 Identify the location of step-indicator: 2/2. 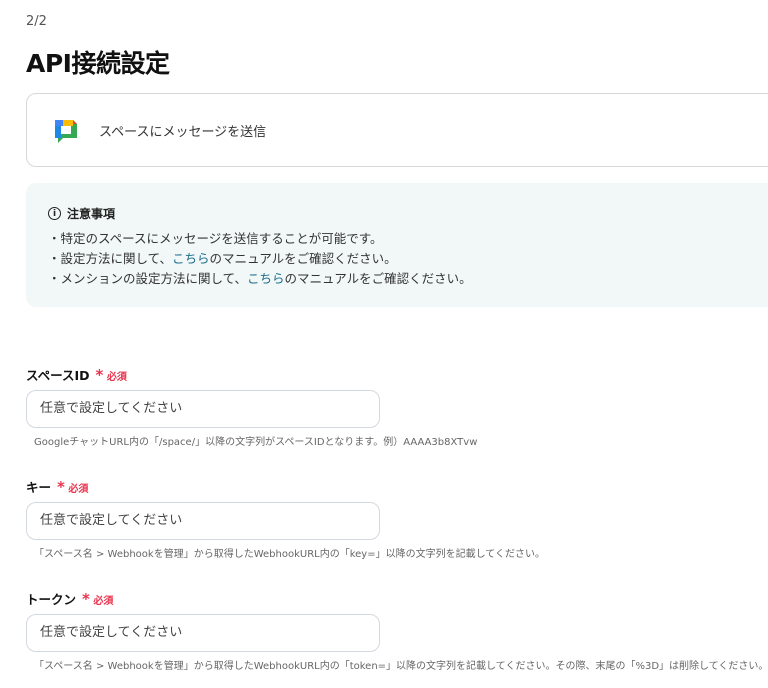
(36, 21).